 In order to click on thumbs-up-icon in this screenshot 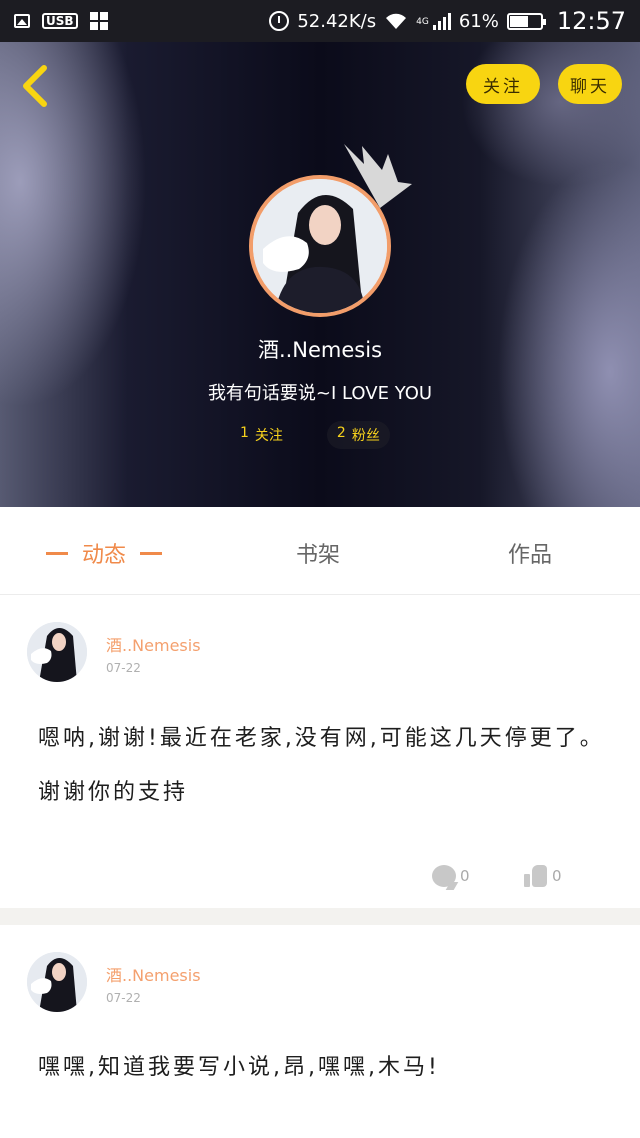, I will do `click(536, 876)`.